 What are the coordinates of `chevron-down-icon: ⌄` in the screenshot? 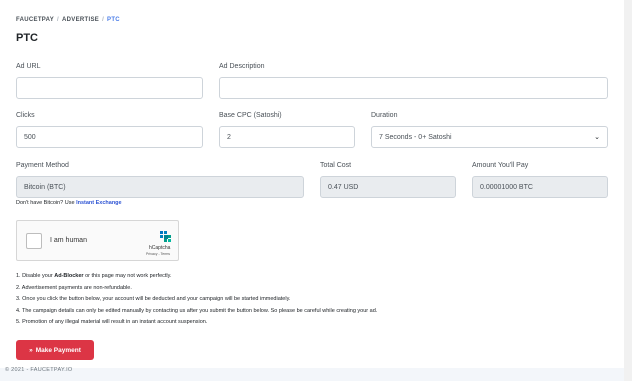 It's located at (597, 137).